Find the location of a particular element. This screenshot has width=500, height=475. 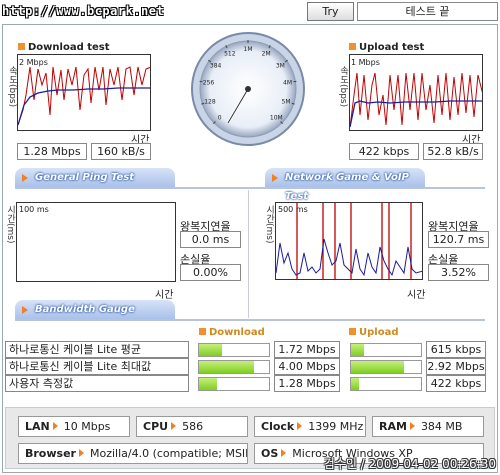

lan-info: LAN 10 Mbps is located at coordinates (74, 426).